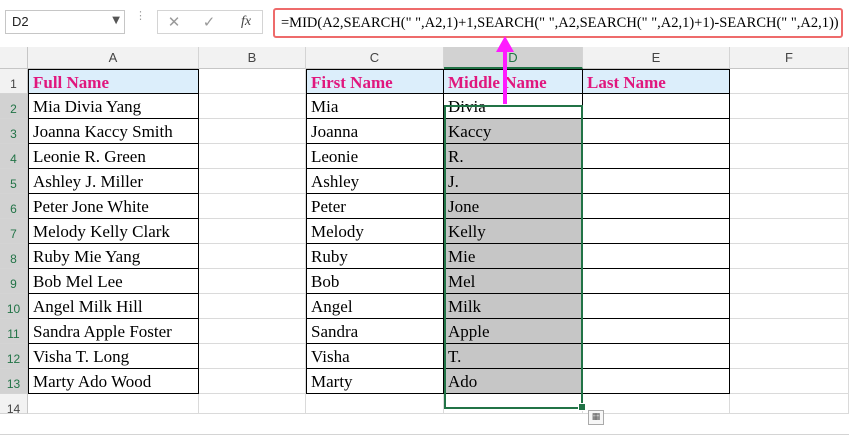  Describe the element at coordinates (113, 81) in the screenshot. I see `cell-a1: Full Name` at that location.